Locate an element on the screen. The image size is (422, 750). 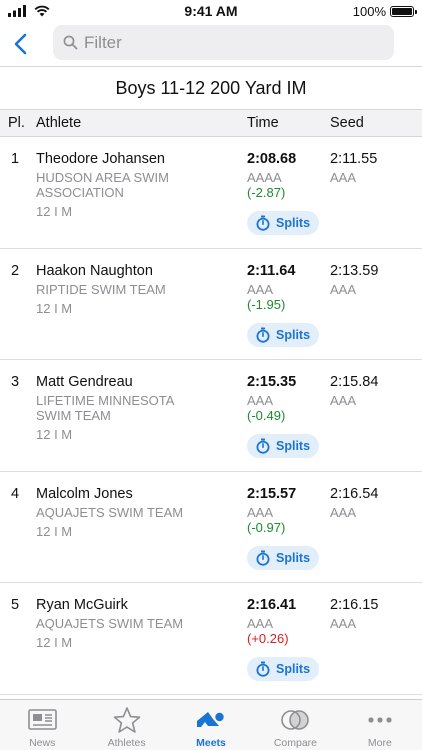
results-column-header: Pl. Athlete Time Seed is located at coordinates (211, 123).